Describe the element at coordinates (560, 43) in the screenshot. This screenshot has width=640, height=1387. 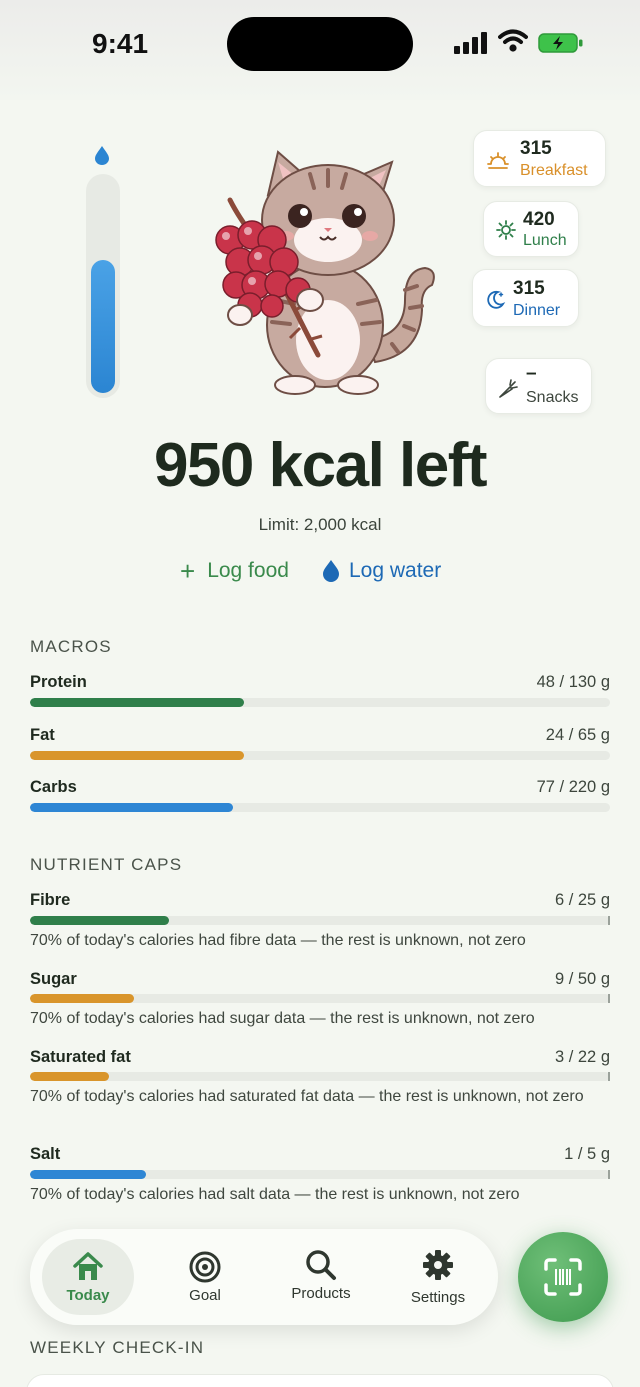
I see `battery-icon` at that location.